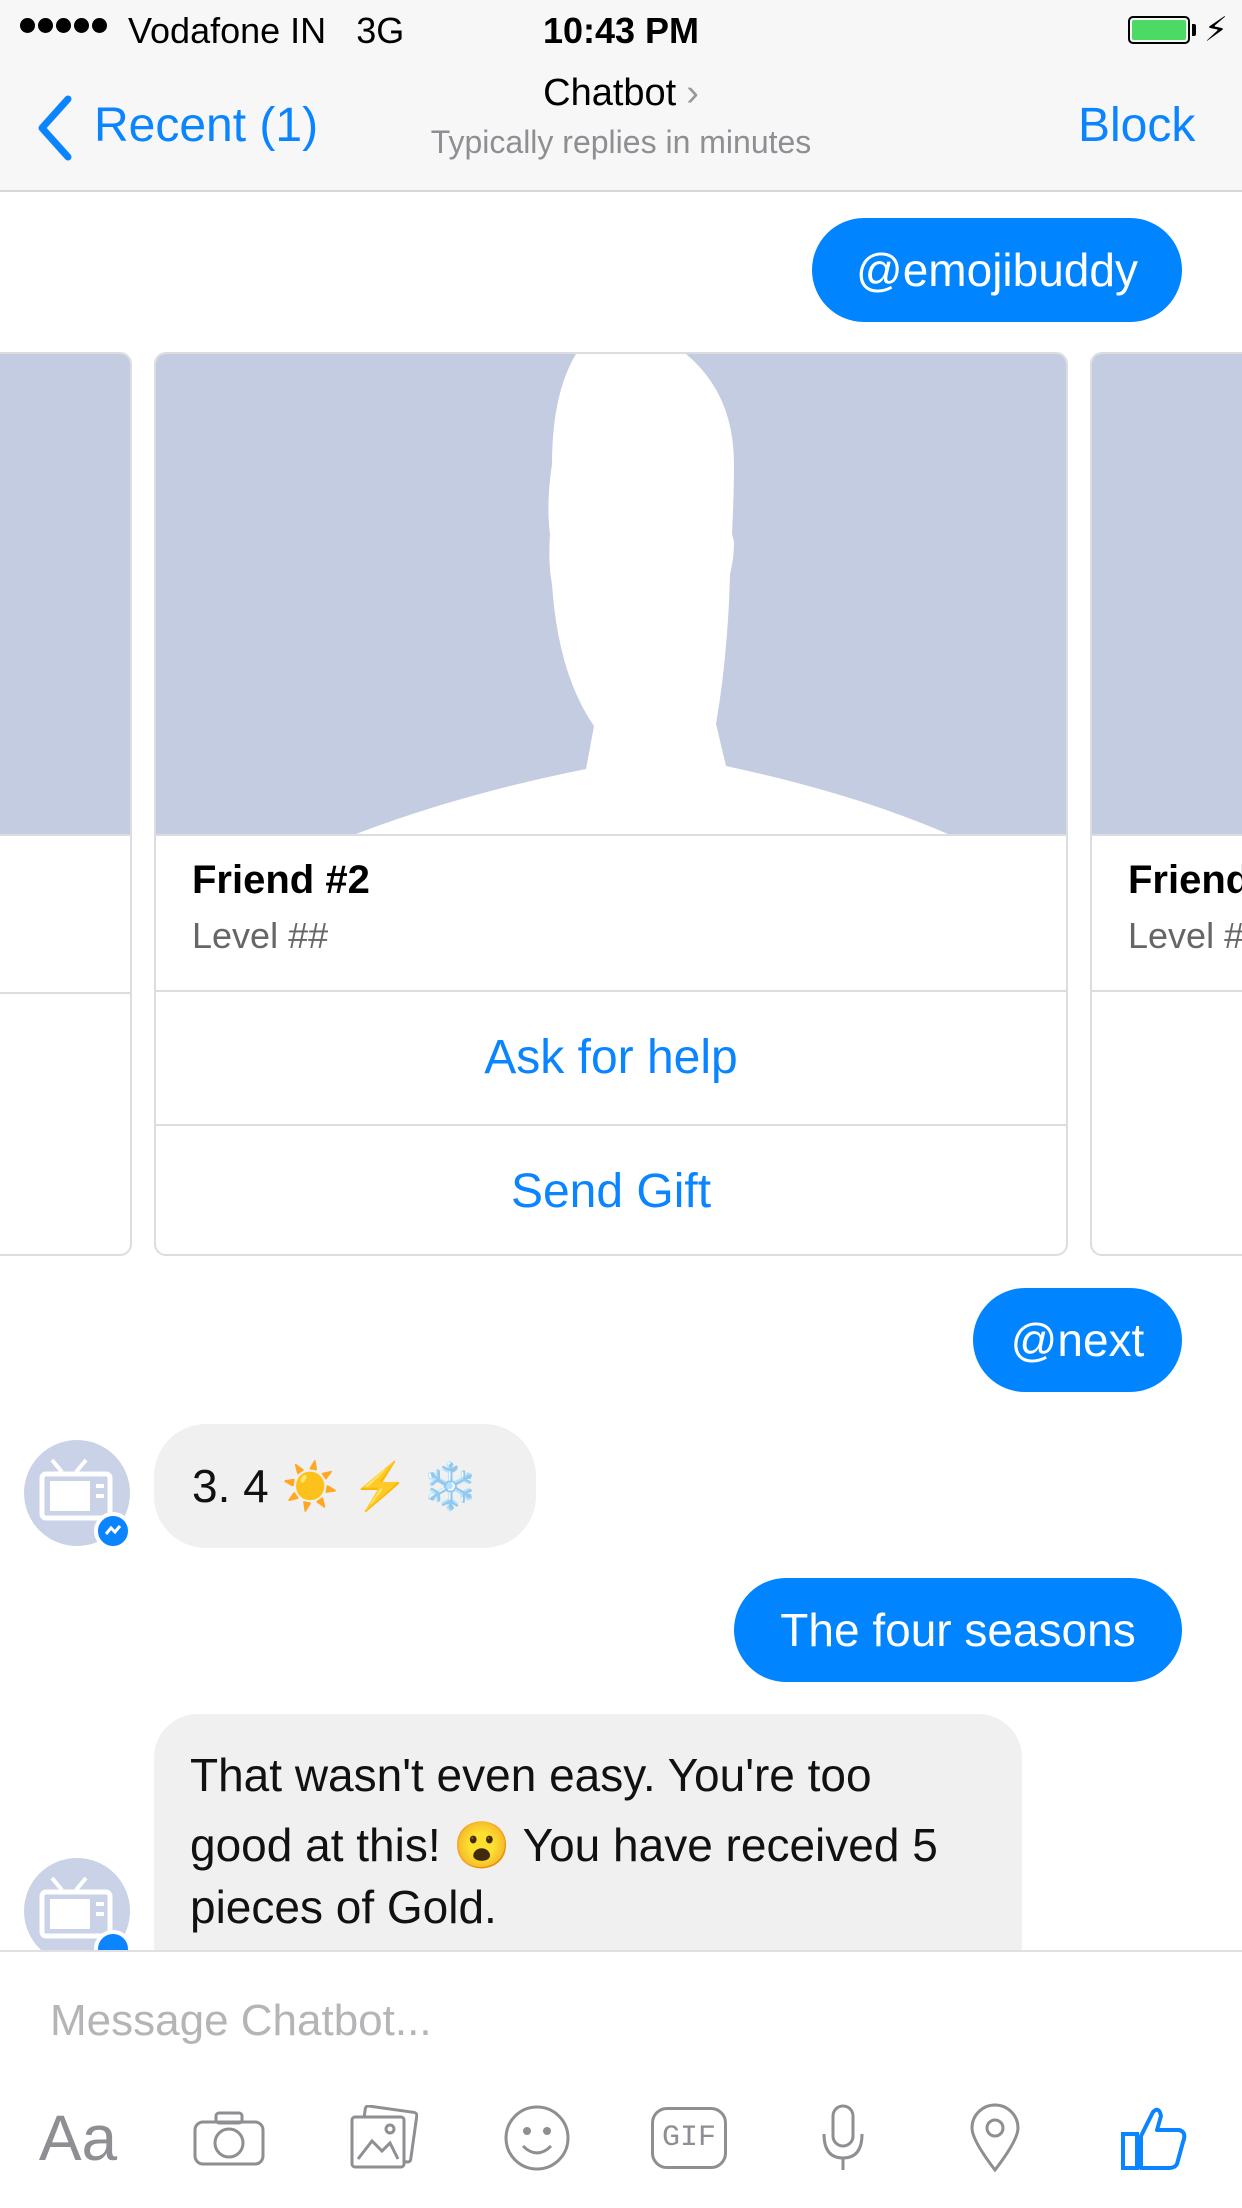  Describe the element at coordinates (1077, 1340) in the screenshot. I see `outgoing-message: @next` at that location.